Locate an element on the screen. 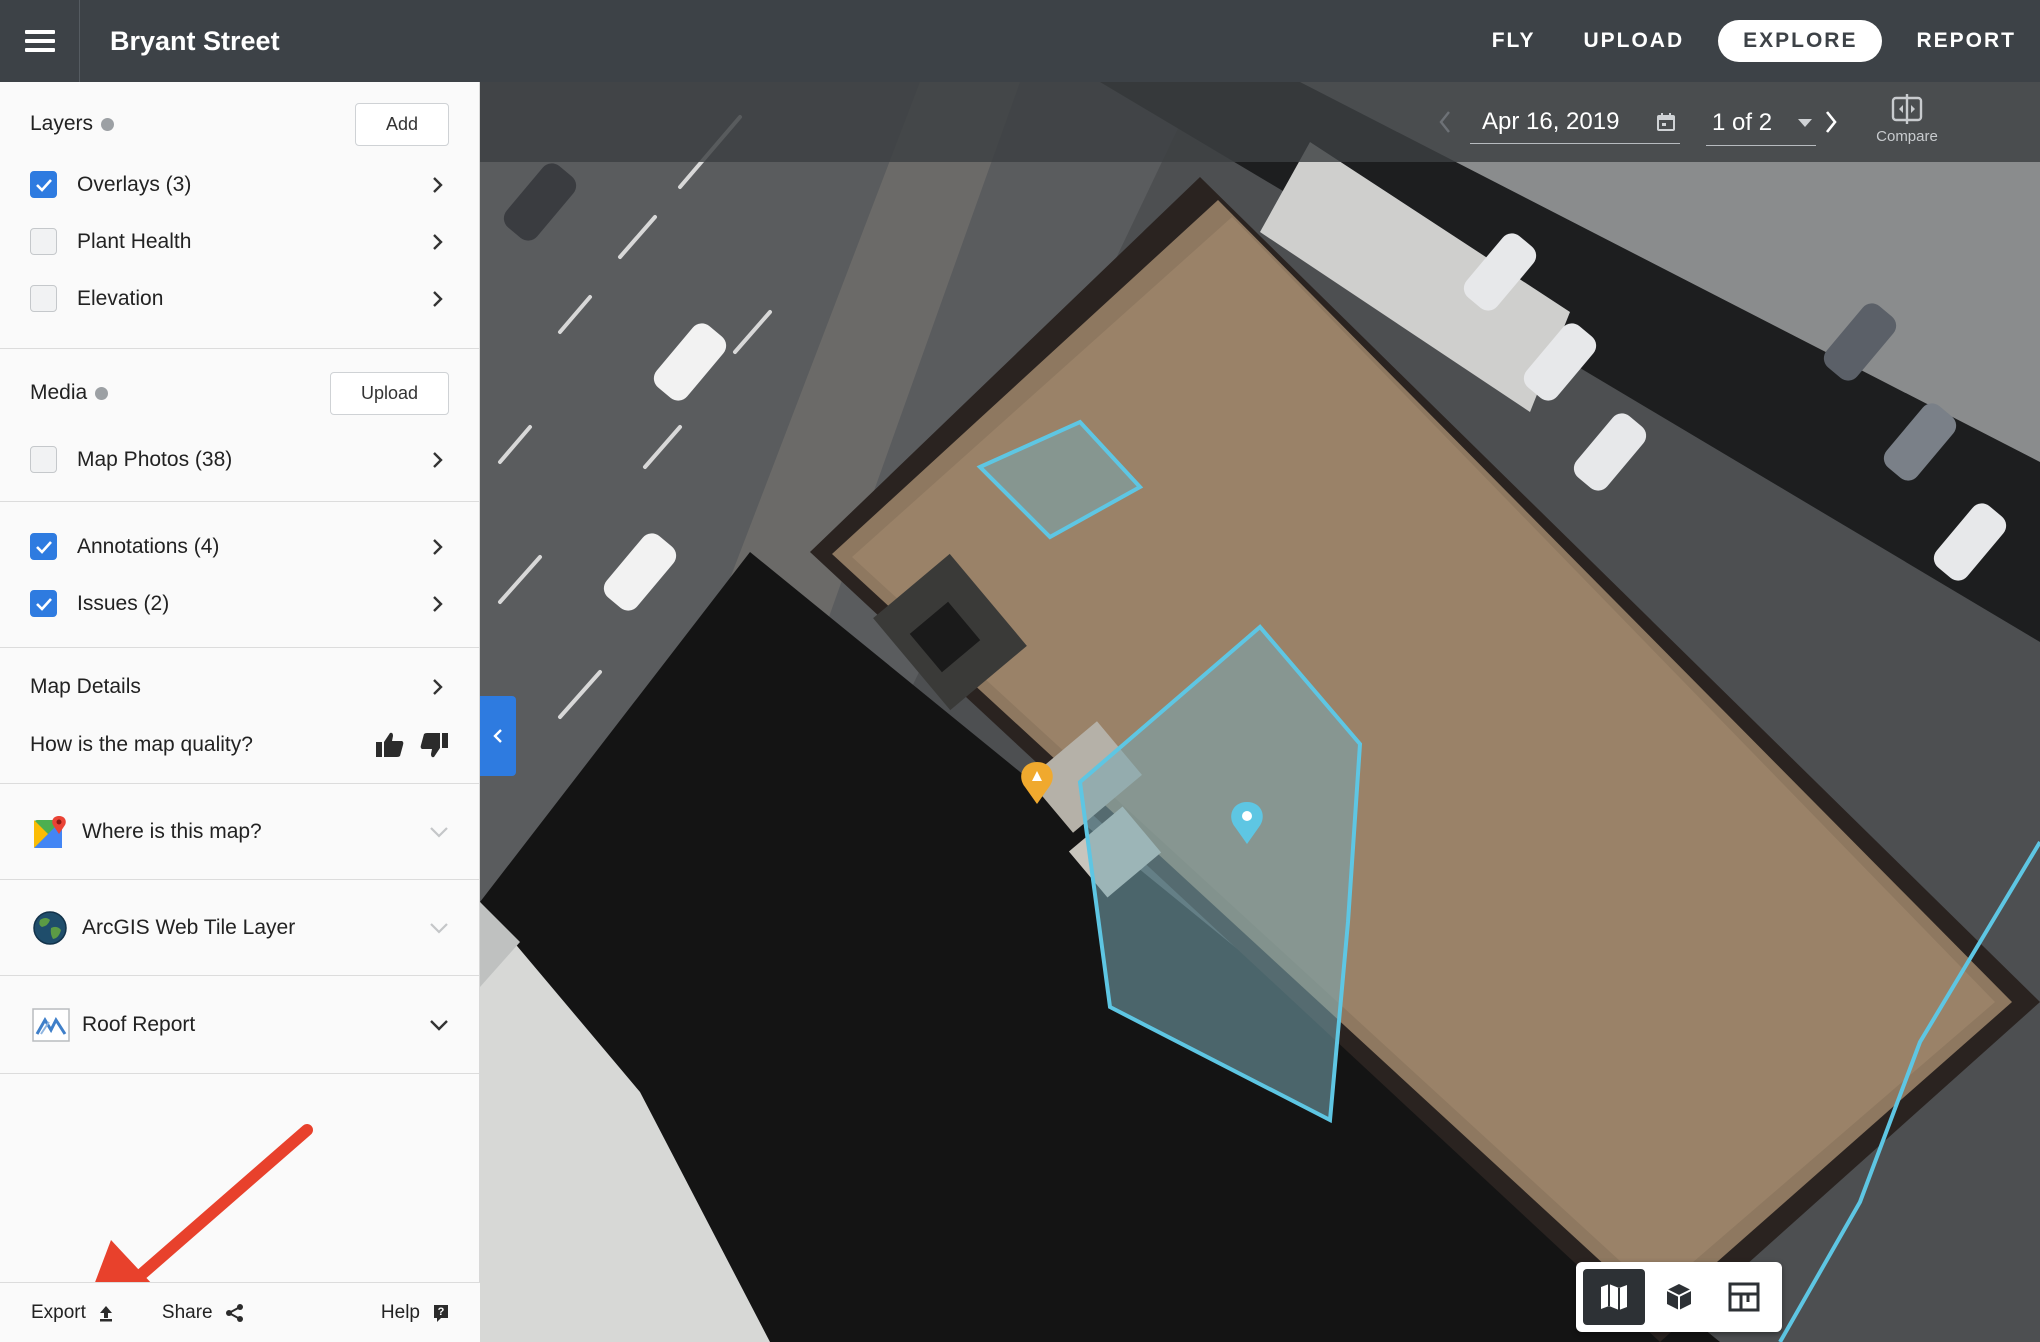  help-button: Help ? is located at coordinates (415, 1313).